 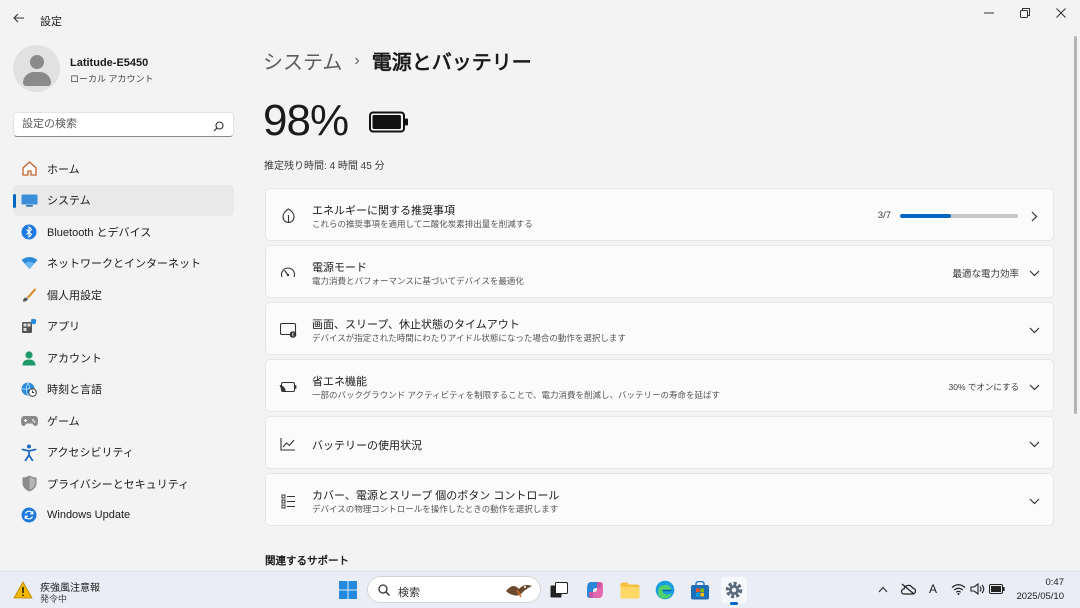 I want to click on apps-icon, so click(x=29, y=326).